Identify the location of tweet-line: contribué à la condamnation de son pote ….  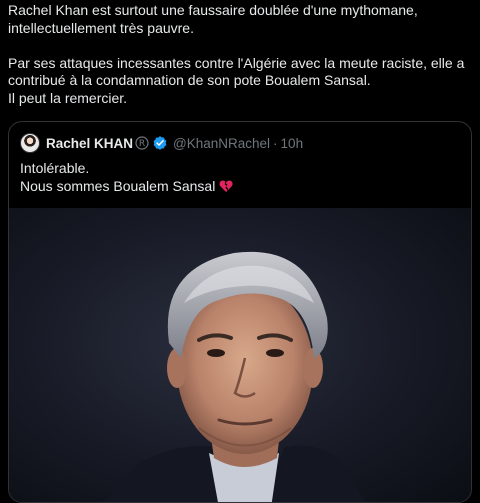
(189, 80).